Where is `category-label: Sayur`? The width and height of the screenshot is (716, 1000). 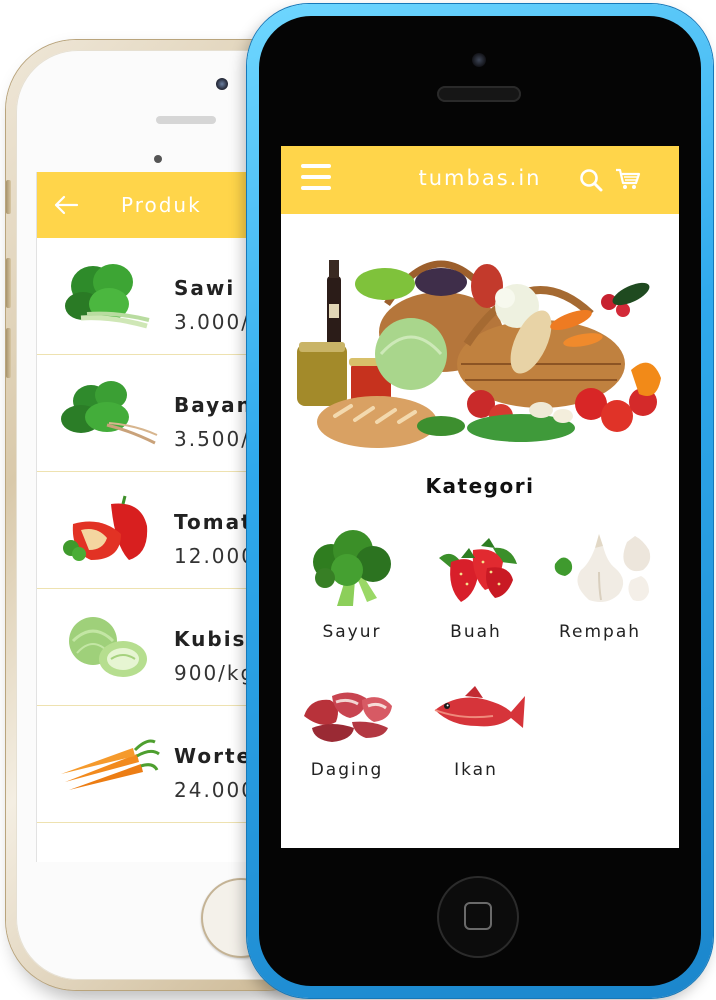
category-label: Sayur is located at coordinates (352, 632).